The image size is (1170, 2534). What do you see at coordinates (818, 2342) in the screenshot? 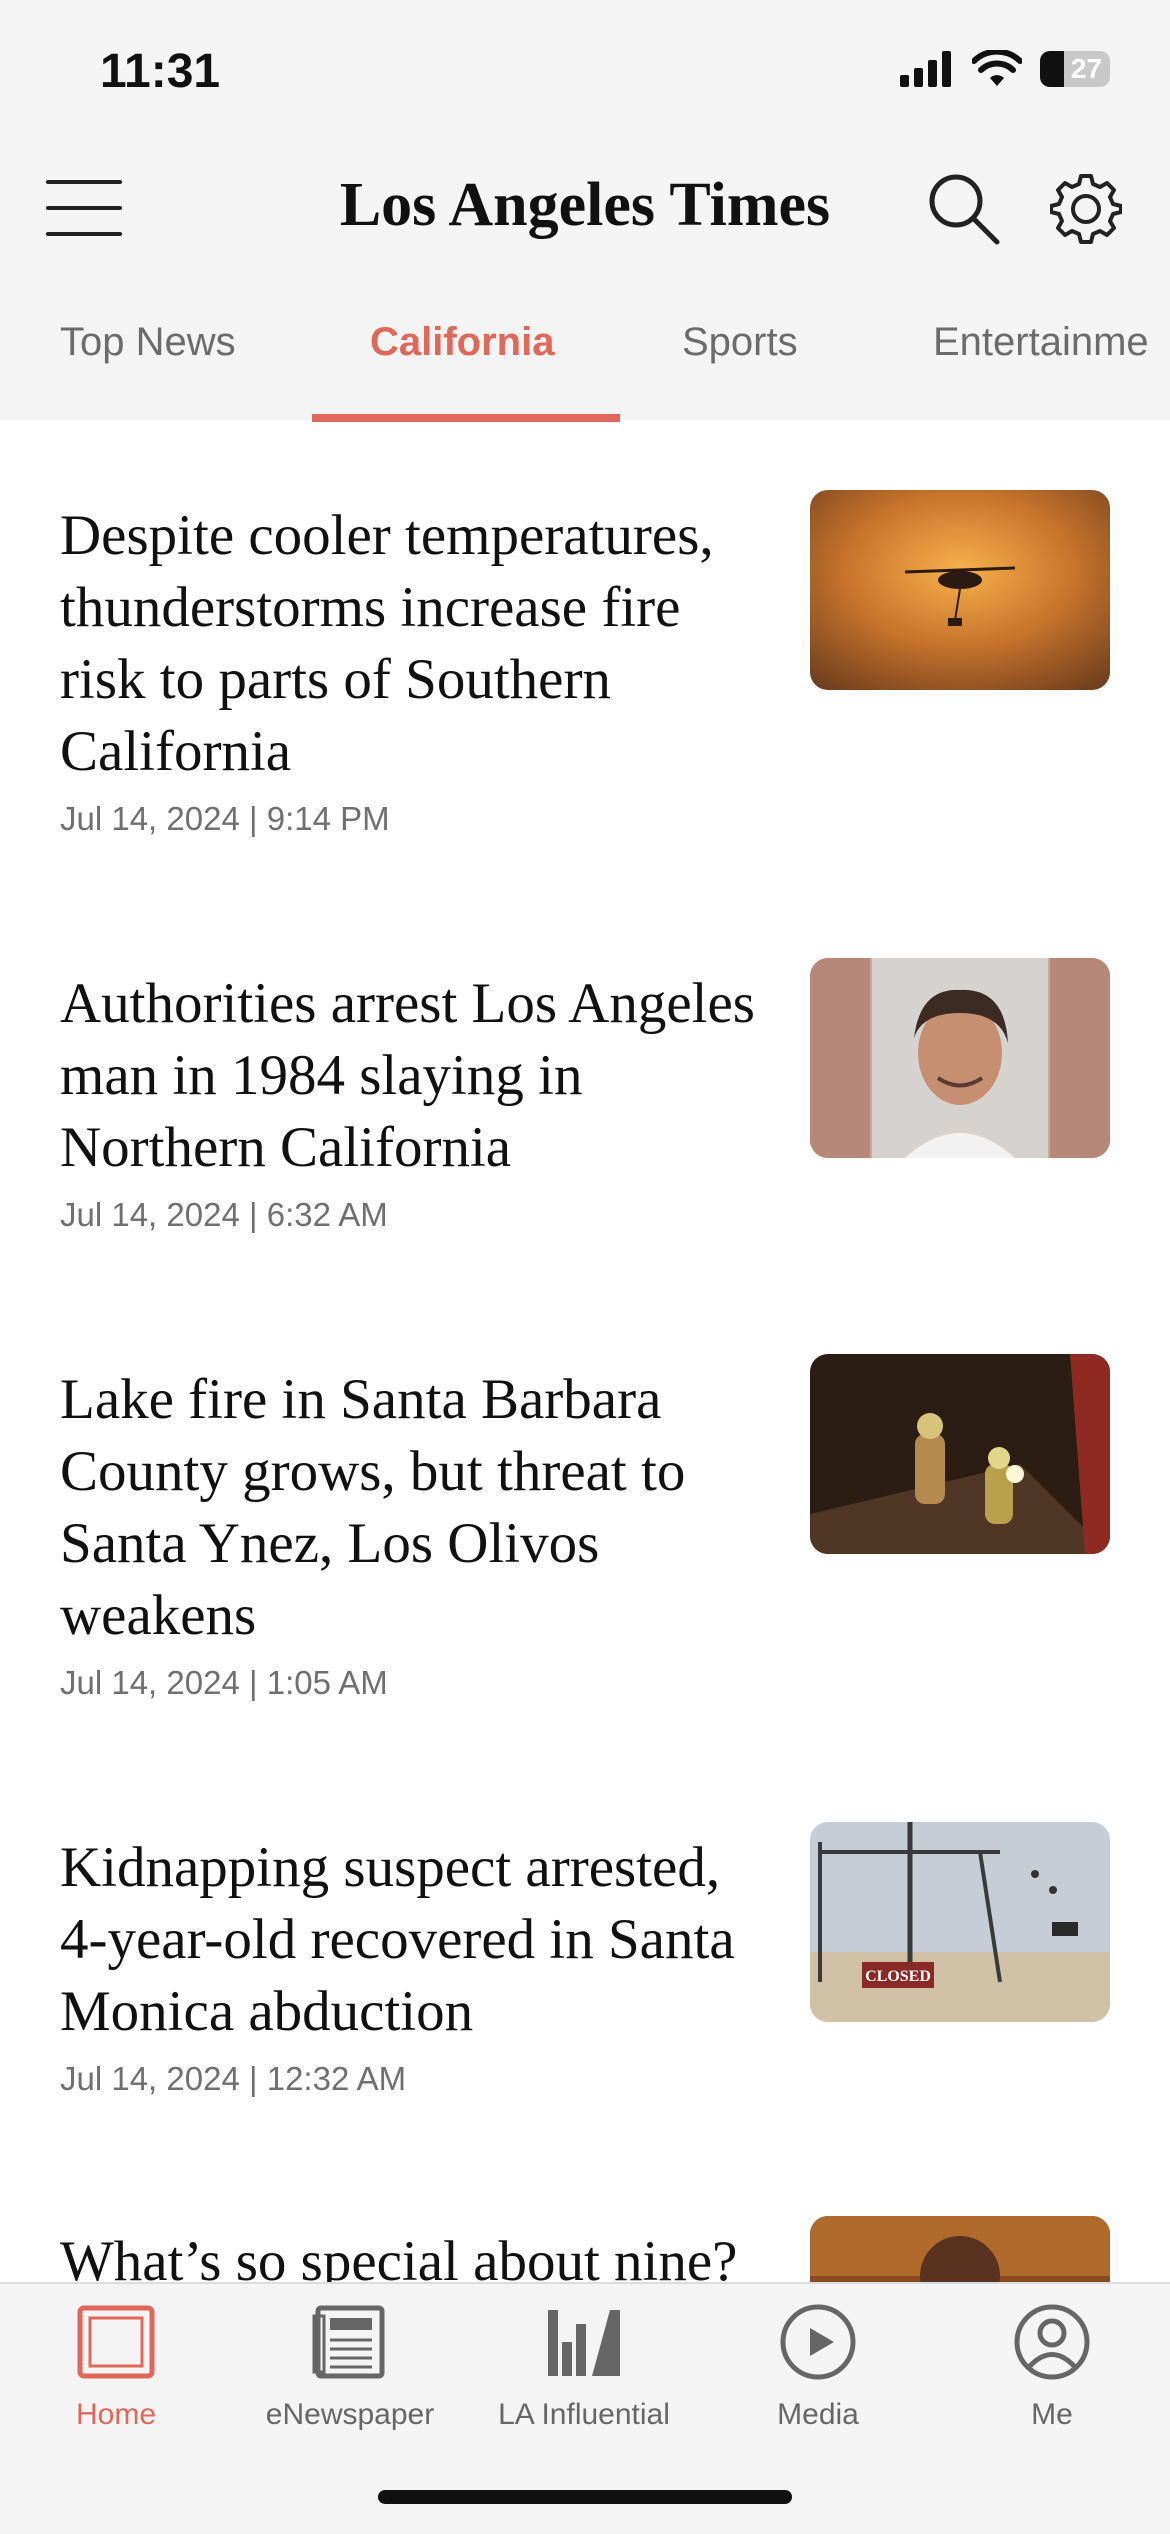
I see `play-icon` at bounding box center [818, 2342].